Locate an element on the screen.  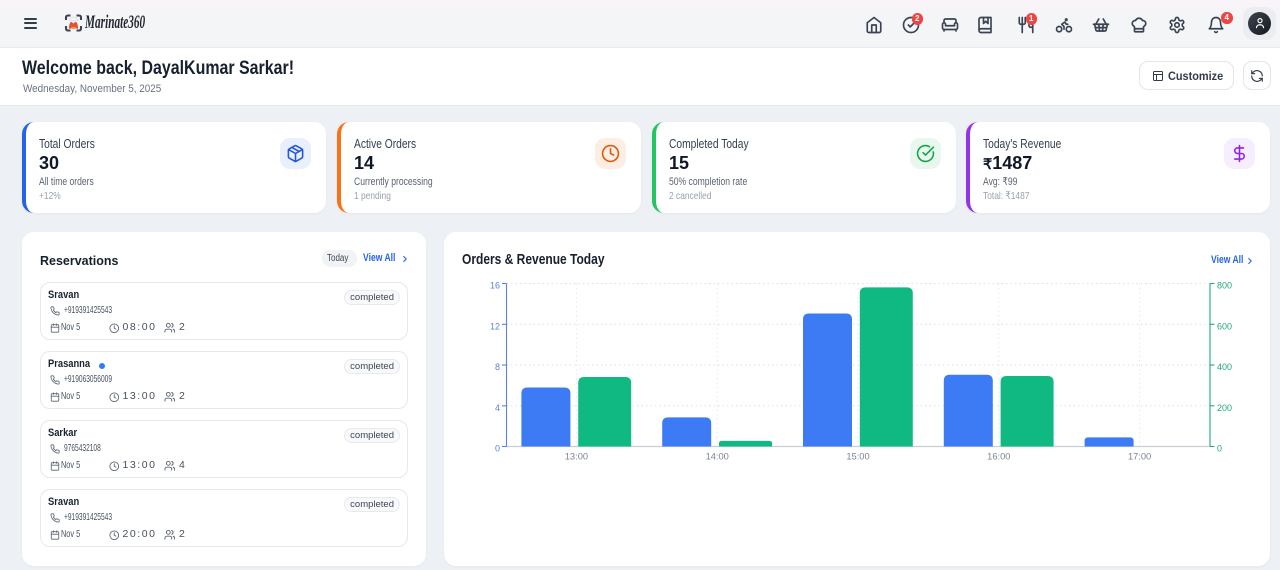
svg-text: 8 is located at coordinates (497, 367).